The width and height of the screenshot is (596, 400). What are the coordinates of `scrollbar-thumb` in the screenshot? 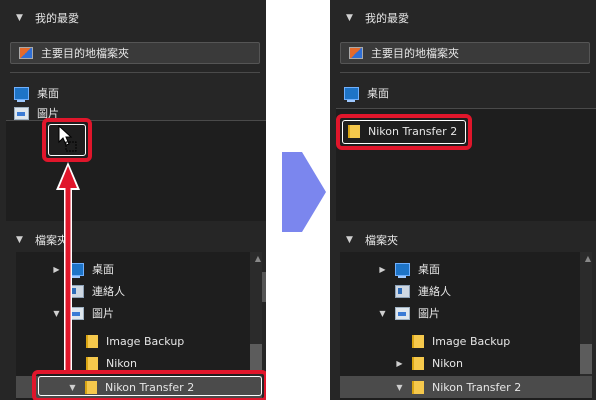 It's located at (586, 359).